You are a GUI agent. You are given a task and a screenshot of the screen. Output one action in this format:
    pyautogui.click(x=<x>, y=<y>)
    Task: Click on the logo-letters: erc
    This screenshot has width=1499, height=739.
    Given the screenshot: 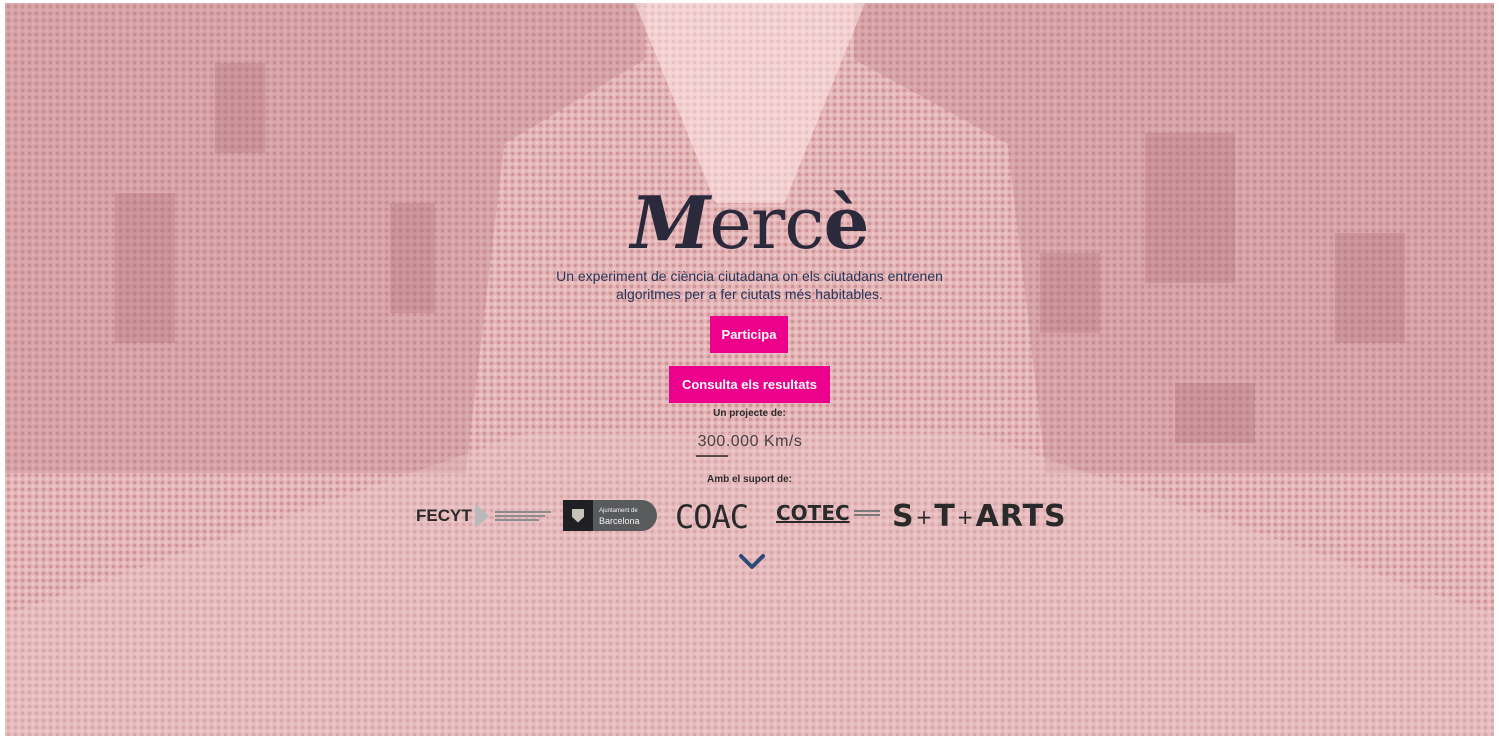 What is the action you would take?
    pyautogui.click(x=766, y=223)
    